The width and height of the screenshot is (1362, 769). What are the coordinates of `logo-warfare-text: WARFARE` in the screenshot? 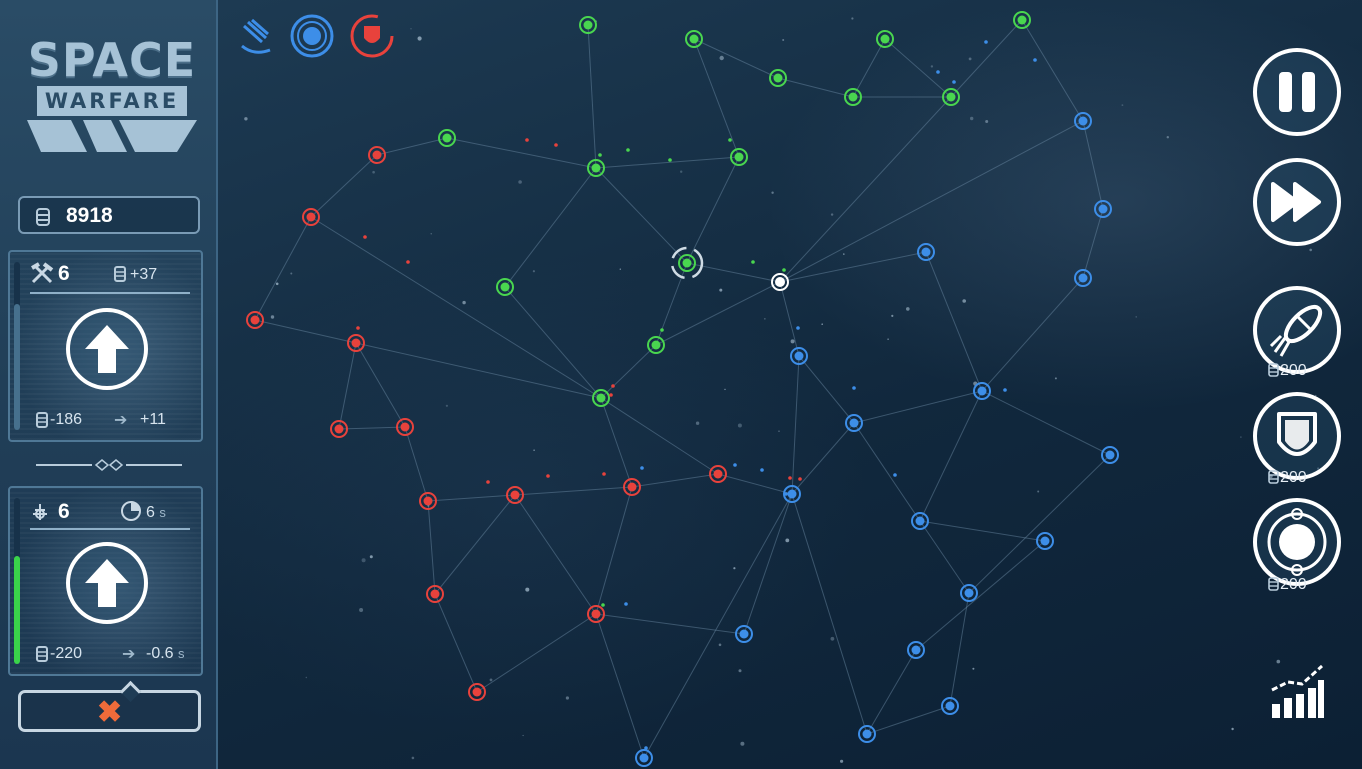 It's located at (112, 101).